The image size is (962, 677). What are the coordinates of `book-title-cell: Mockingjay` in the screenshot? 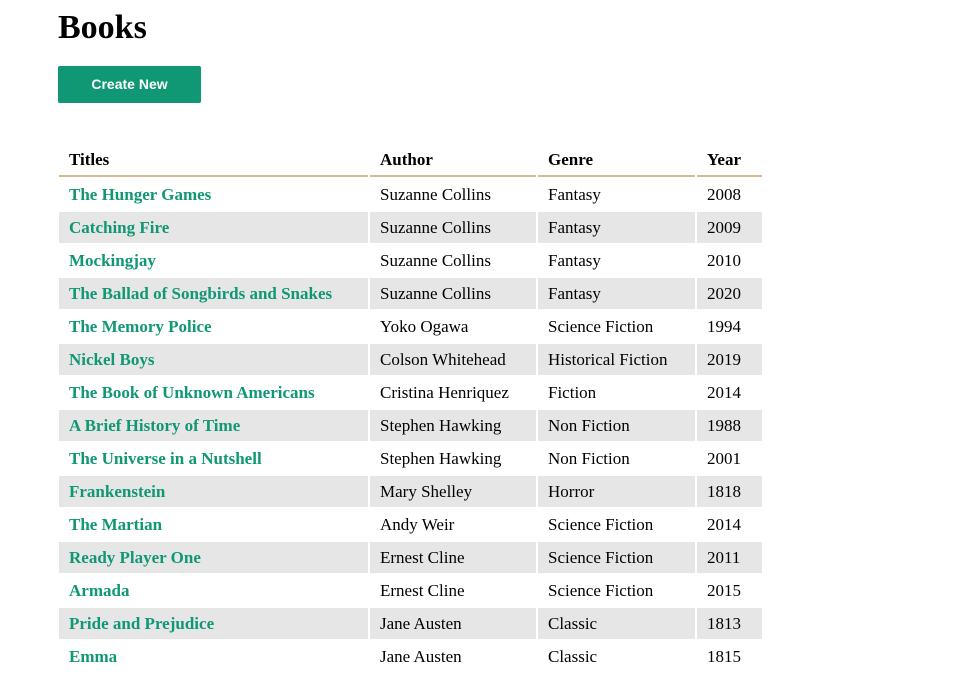 It's located at (213, 260).